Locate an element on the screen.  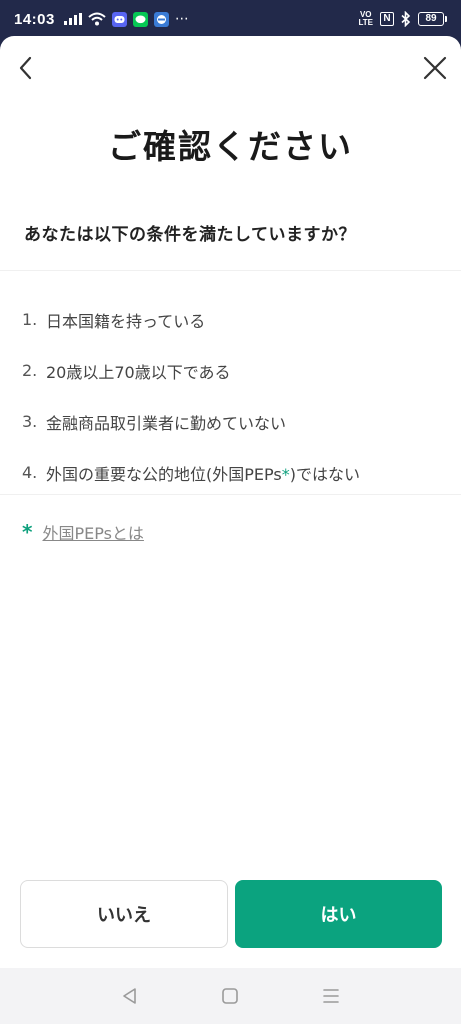
status-bar: 14:03 ⋯ VO LTE N 89 is located at coordinates (230, 19).